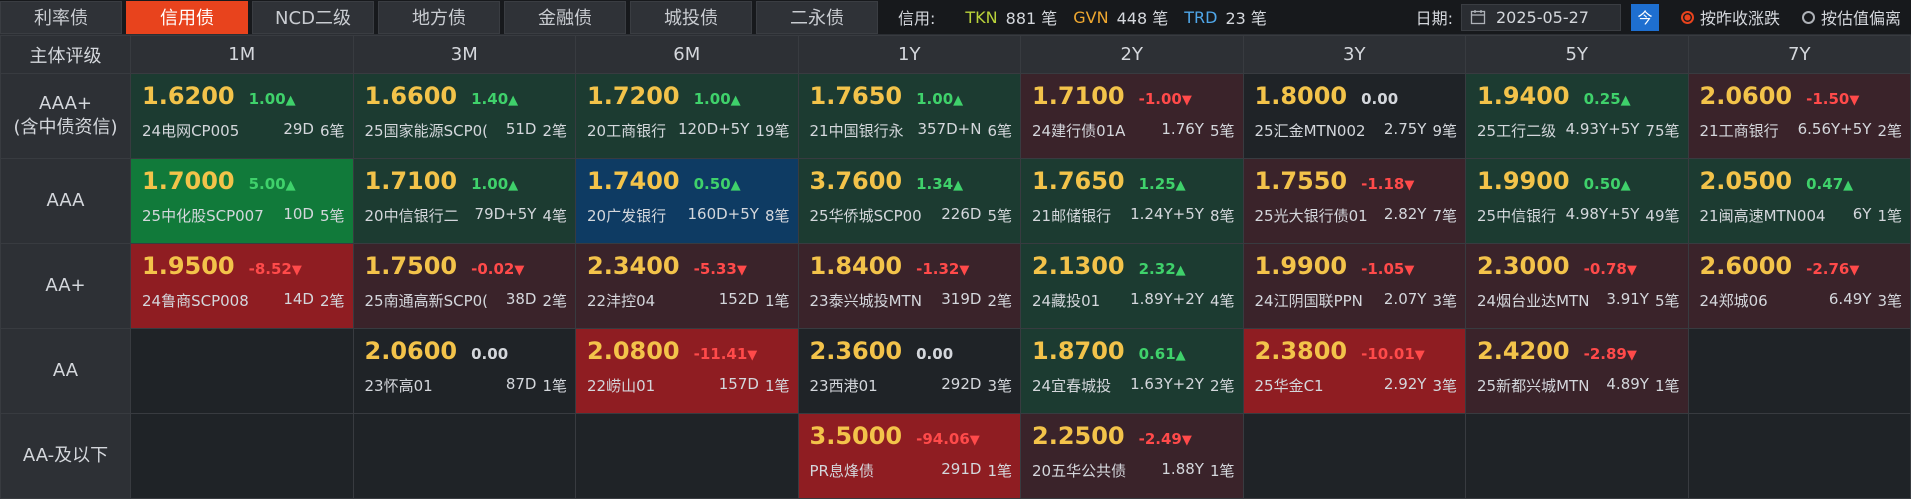  I want to click on column-header: 2Y, so click(1132, 54).